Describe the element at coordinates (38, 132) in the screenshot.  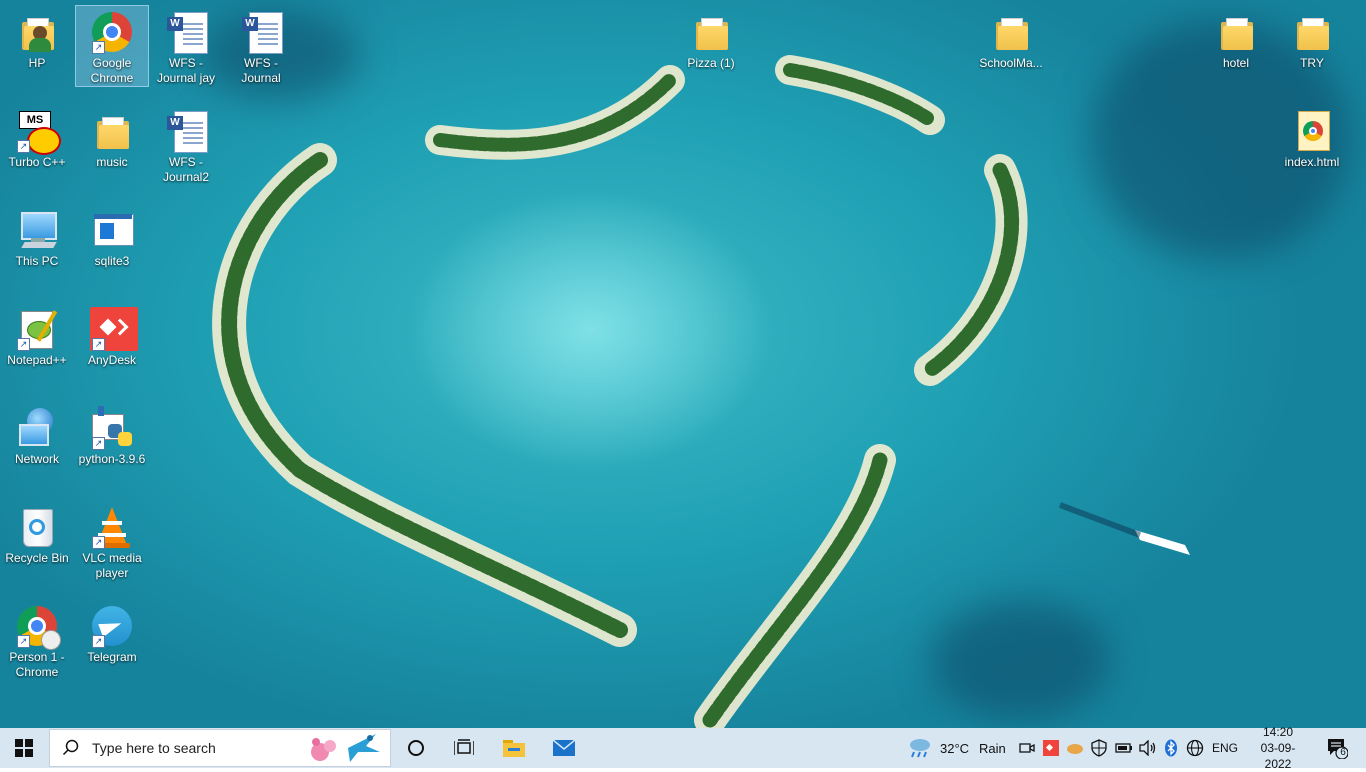
I see `turbo-cpp-icon: MS ↗` at that location.